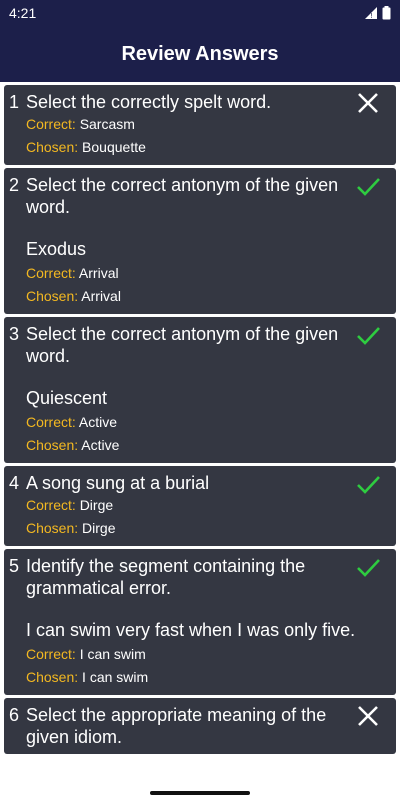 The image size is (400, 800). Describe the element at coordinates (191, 124) in the screenshot. I see `correct-answer-row: Correct: Sarcasm` at that location.